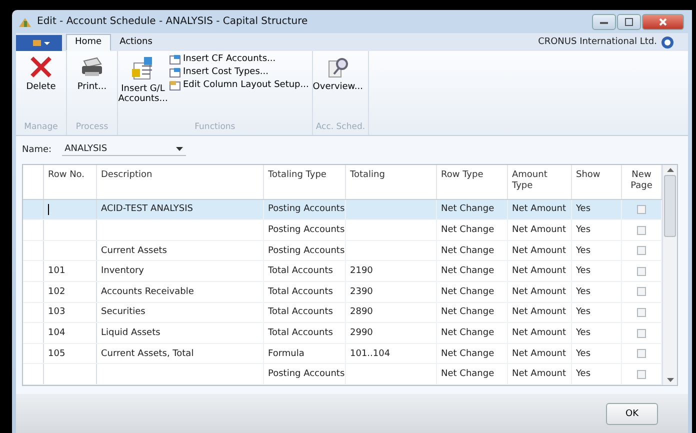  What do you see at coordinates (179, 149) in the screenshot?
I see `dropdown-arrow-icon` at bounding box center [179, 149].